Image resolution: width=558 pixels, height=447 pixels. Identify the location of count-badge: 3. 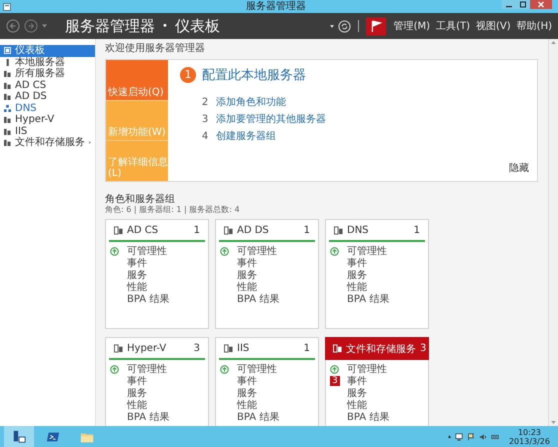
(335, 381).